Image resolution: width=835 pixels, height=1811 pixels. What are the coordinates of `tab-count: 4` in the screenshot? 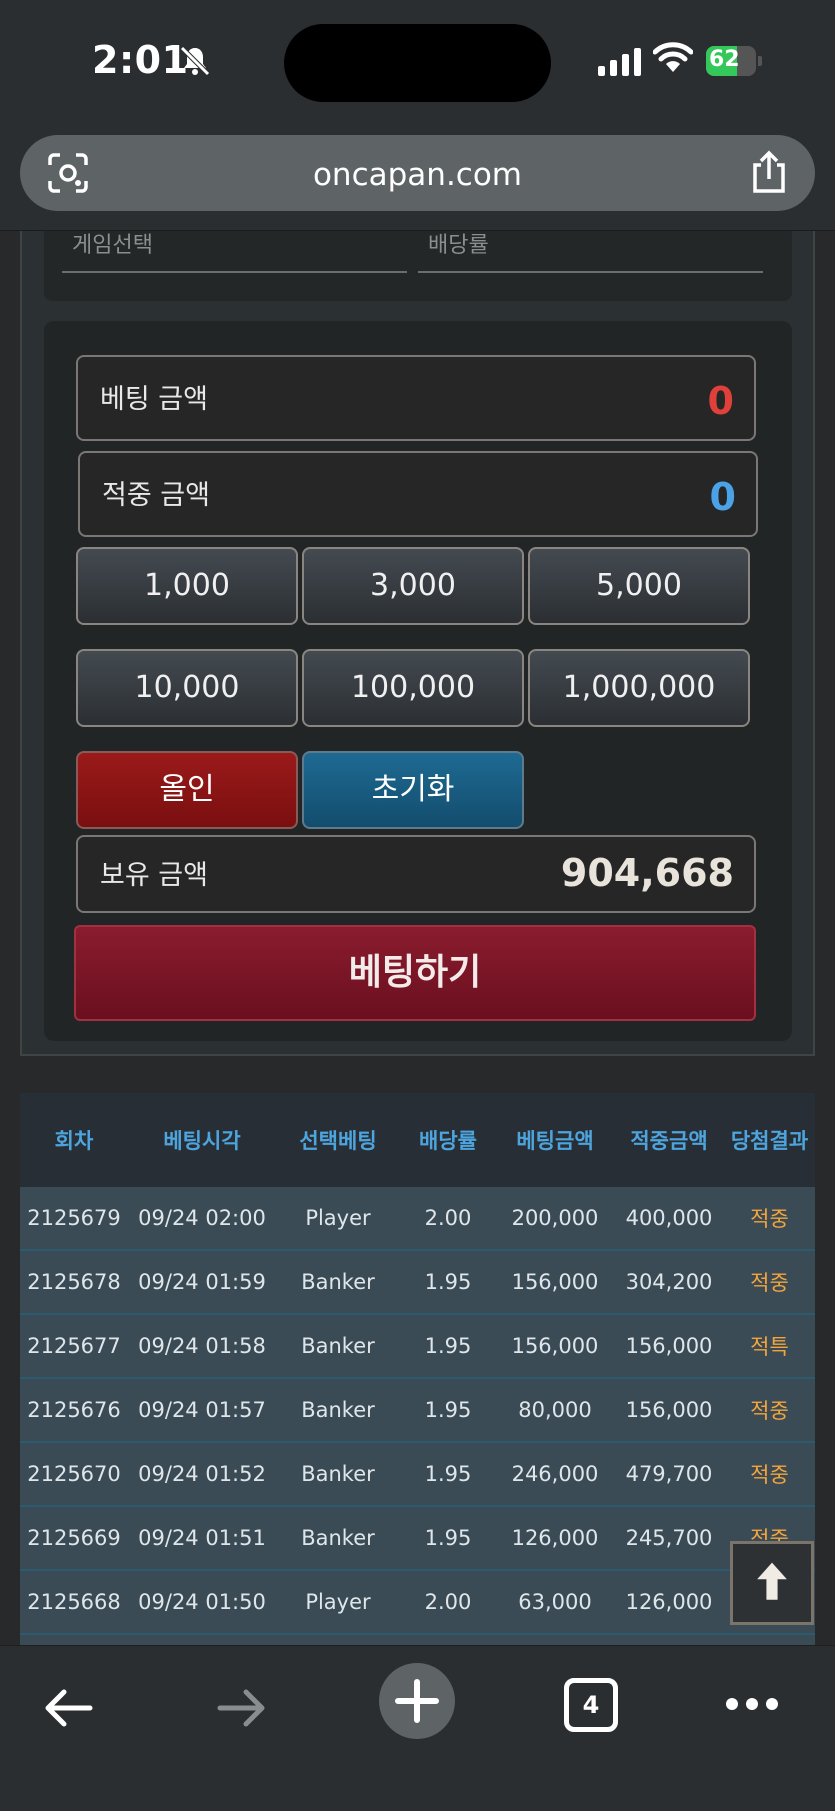 It's located at (591, 1705).